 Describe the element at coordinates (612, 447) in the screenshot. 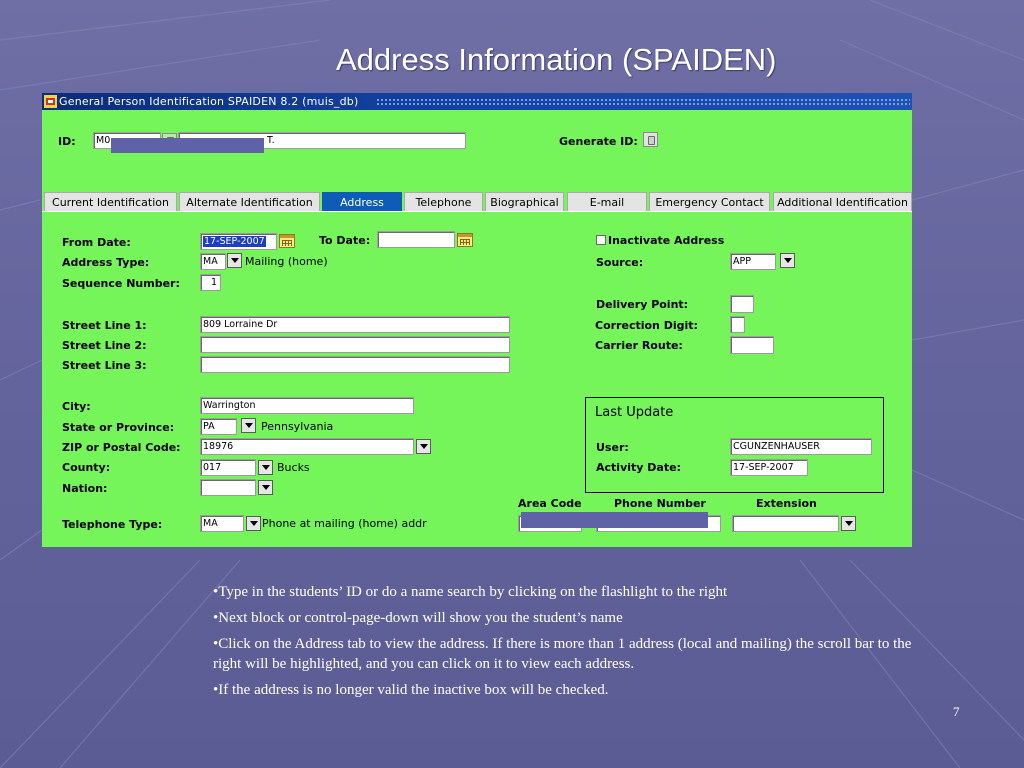

I see `user-label: User:` at that location.